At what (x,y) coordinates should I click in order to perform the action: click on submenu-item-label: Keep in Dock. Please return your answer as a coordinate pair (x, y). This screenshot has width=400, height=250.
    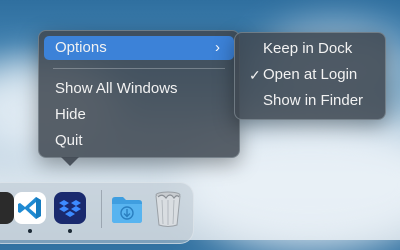
    Looking at the image, I should click on (308, 48).